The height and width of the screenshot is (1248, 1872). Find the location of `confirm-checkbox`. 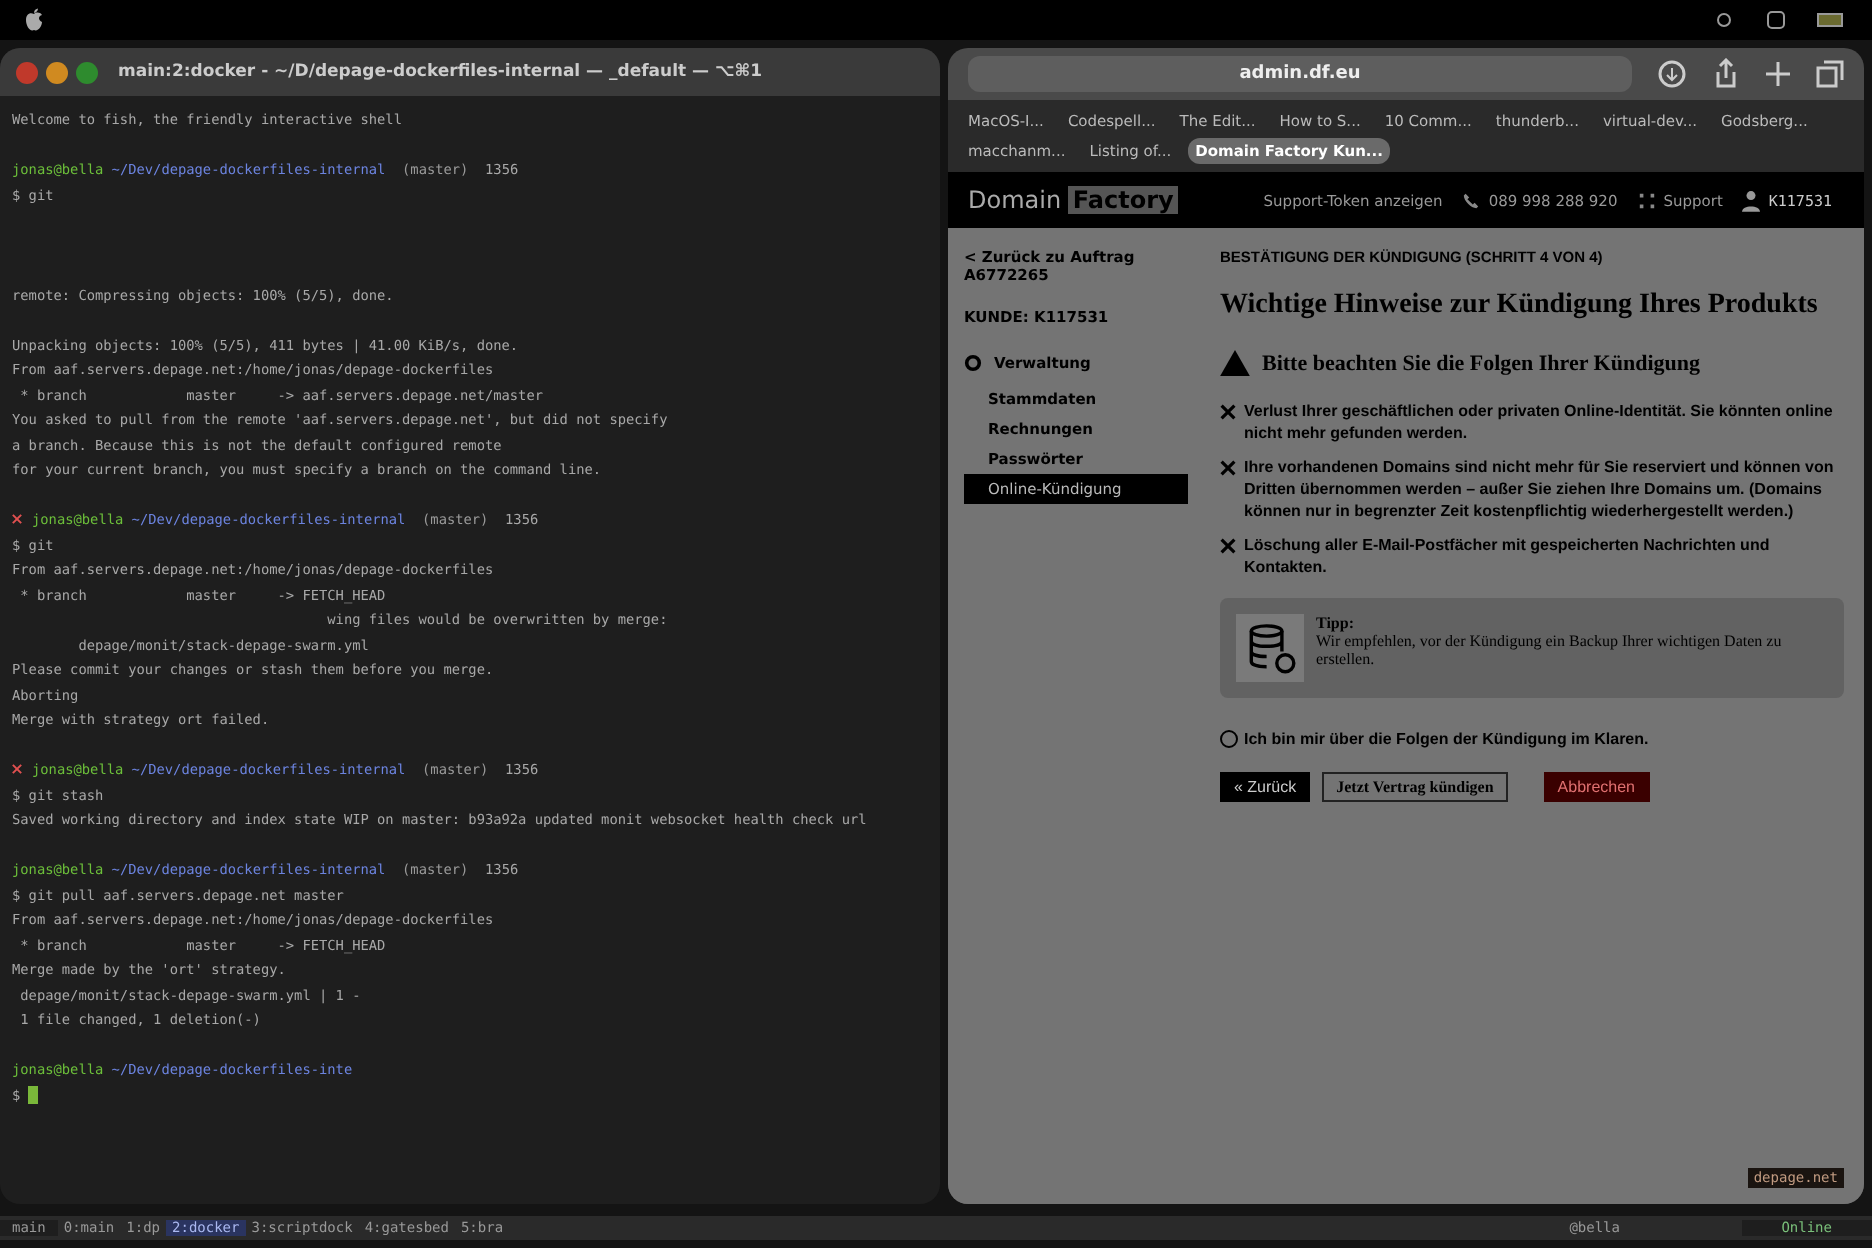

confirm-checkbox is located at coordinates (1229, 739).